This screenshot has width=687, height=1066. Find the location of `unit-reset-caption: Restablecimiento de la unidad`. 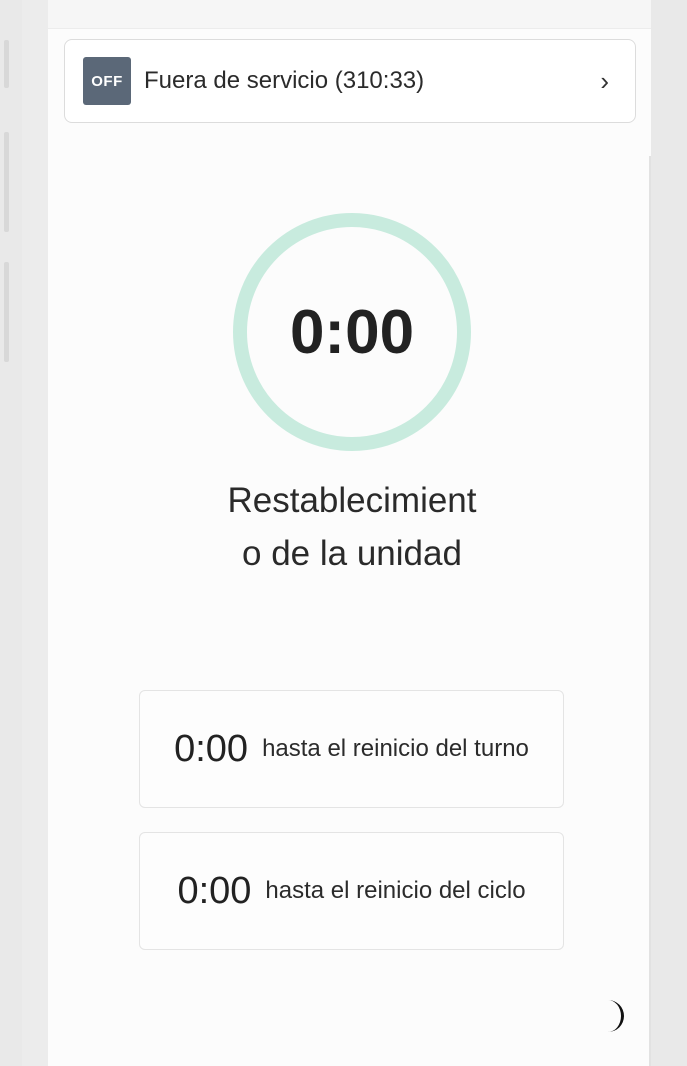

unit-reset-caption: Restablecimiento de la unidad is located at coordinates (352, 527).